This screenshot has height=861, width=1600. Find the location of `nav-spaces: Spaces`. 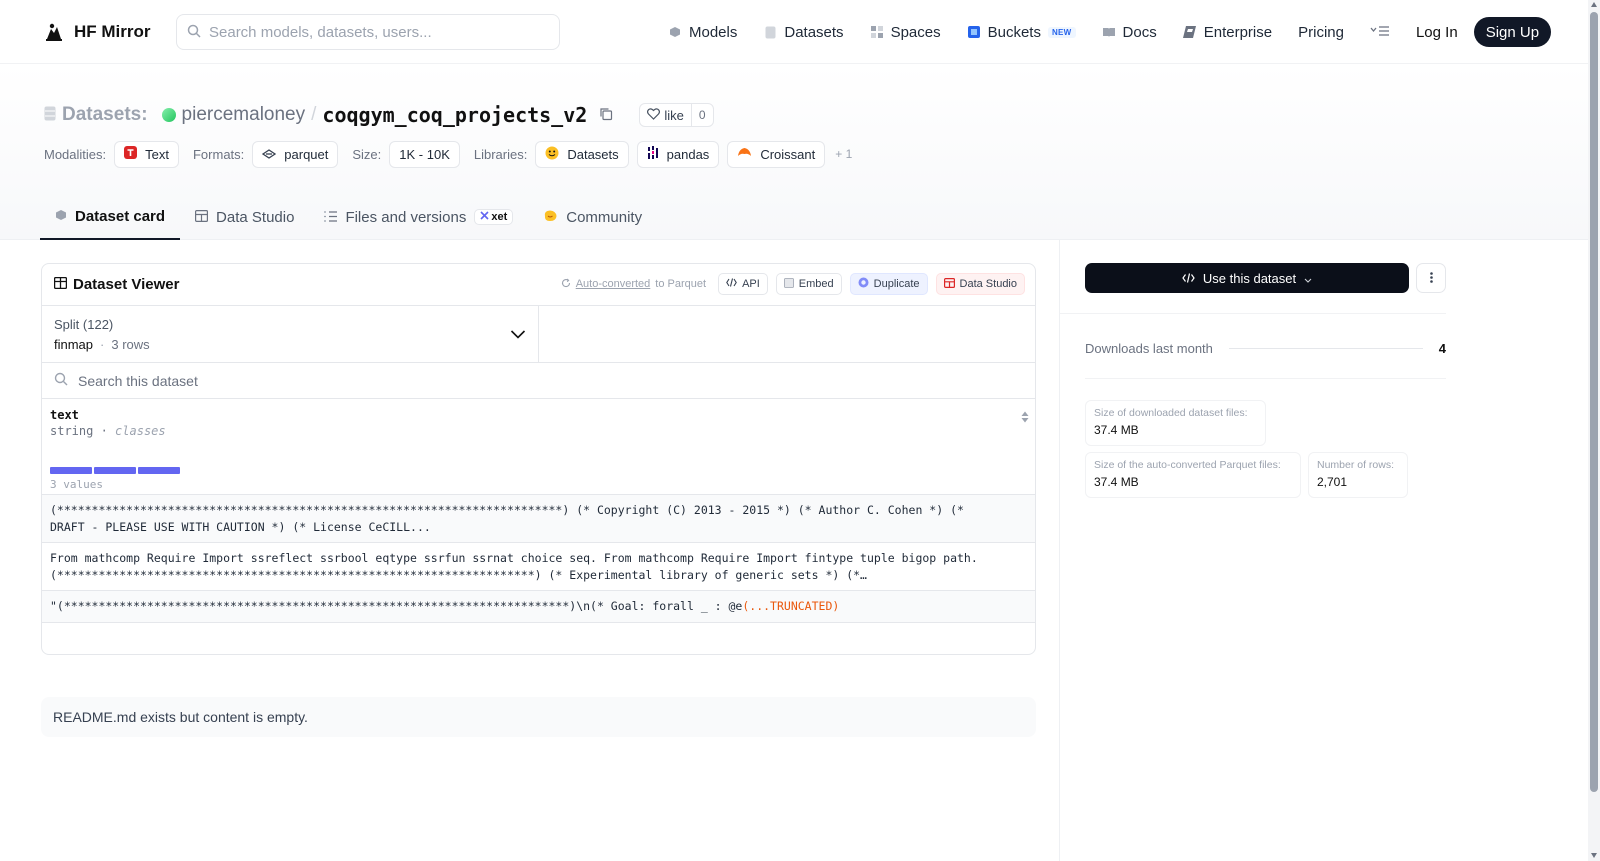

nav-spaces: Spaces is located at coordinates (905, 32).